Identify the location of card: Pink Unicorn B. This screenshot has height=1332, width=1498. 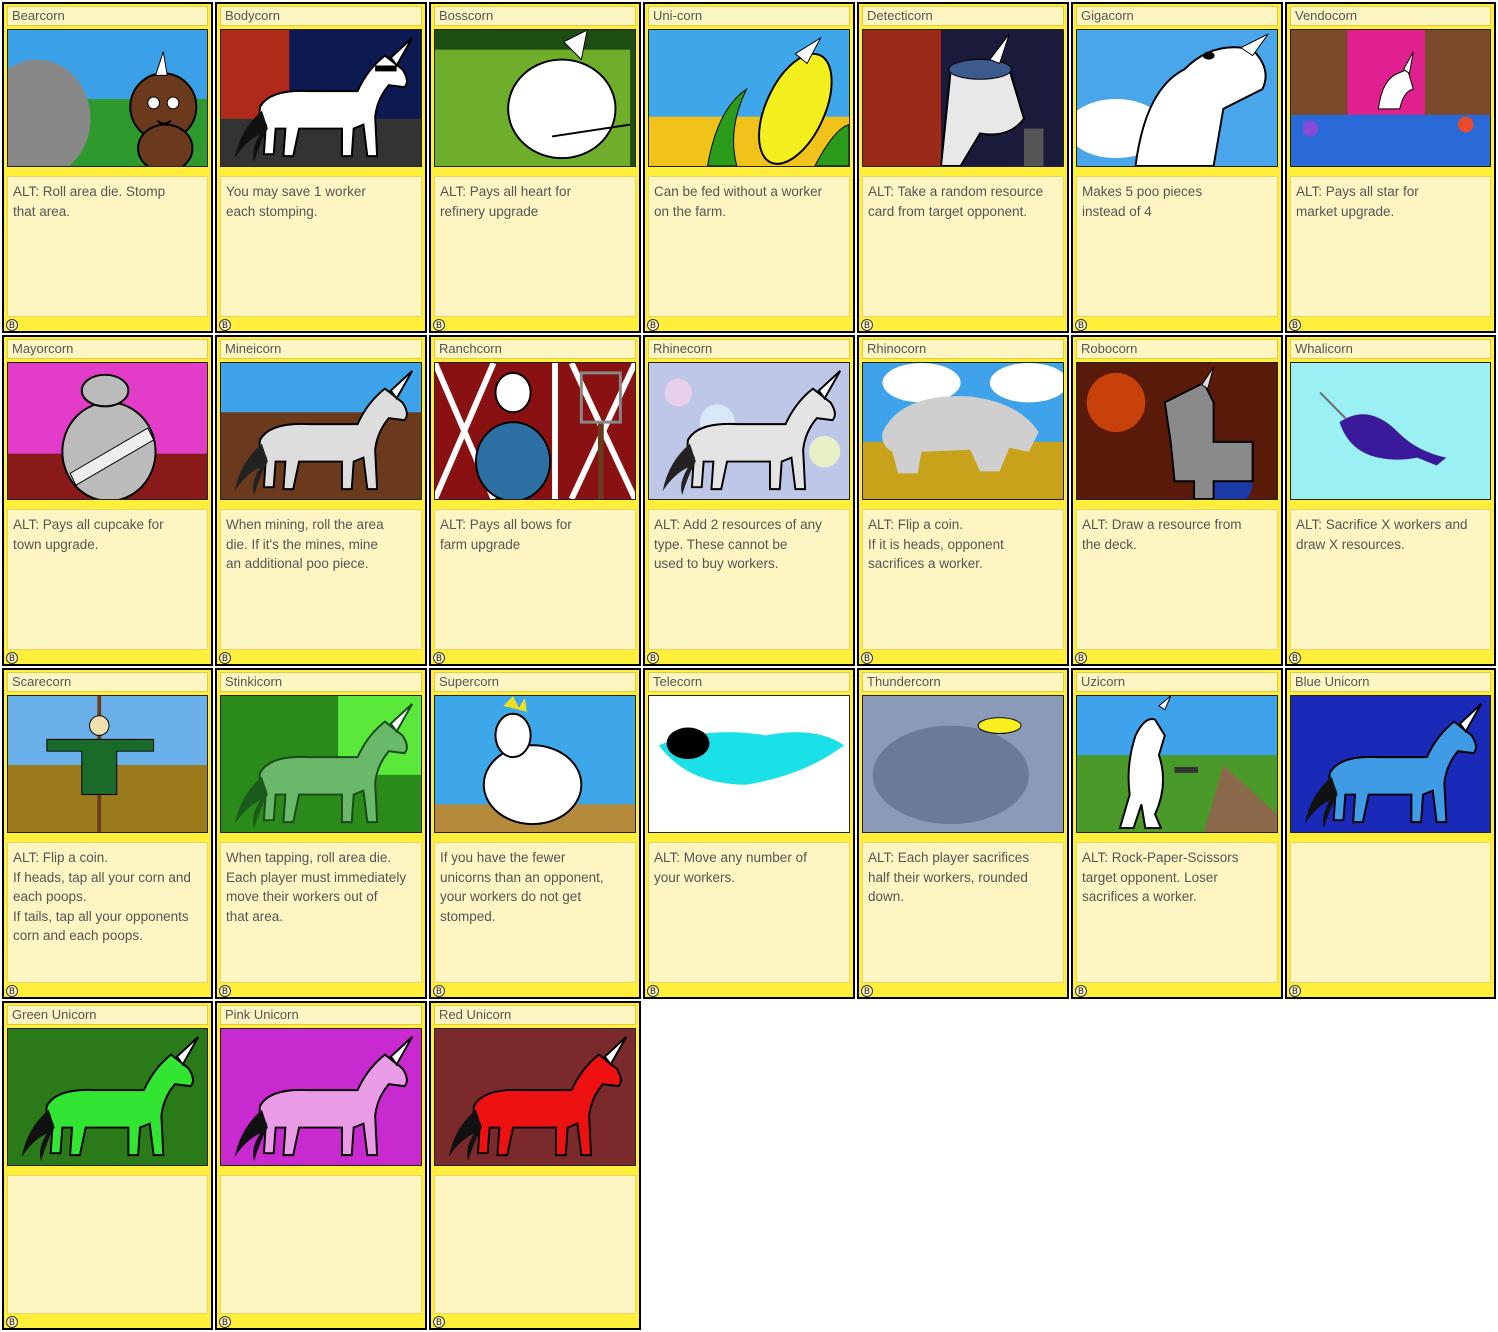
(321, 1165).